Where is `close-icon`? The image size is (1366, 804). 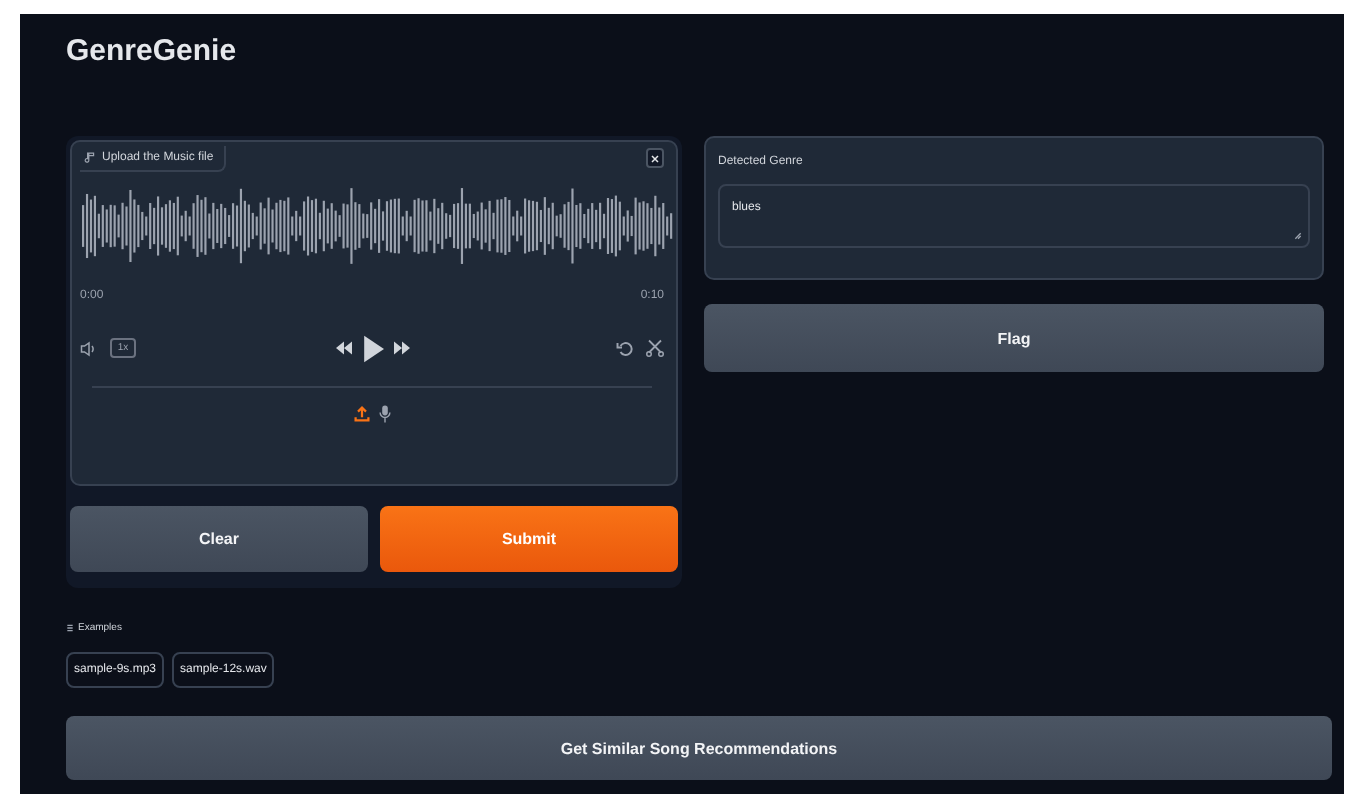
close-icon is located at coordinates (655, 158).